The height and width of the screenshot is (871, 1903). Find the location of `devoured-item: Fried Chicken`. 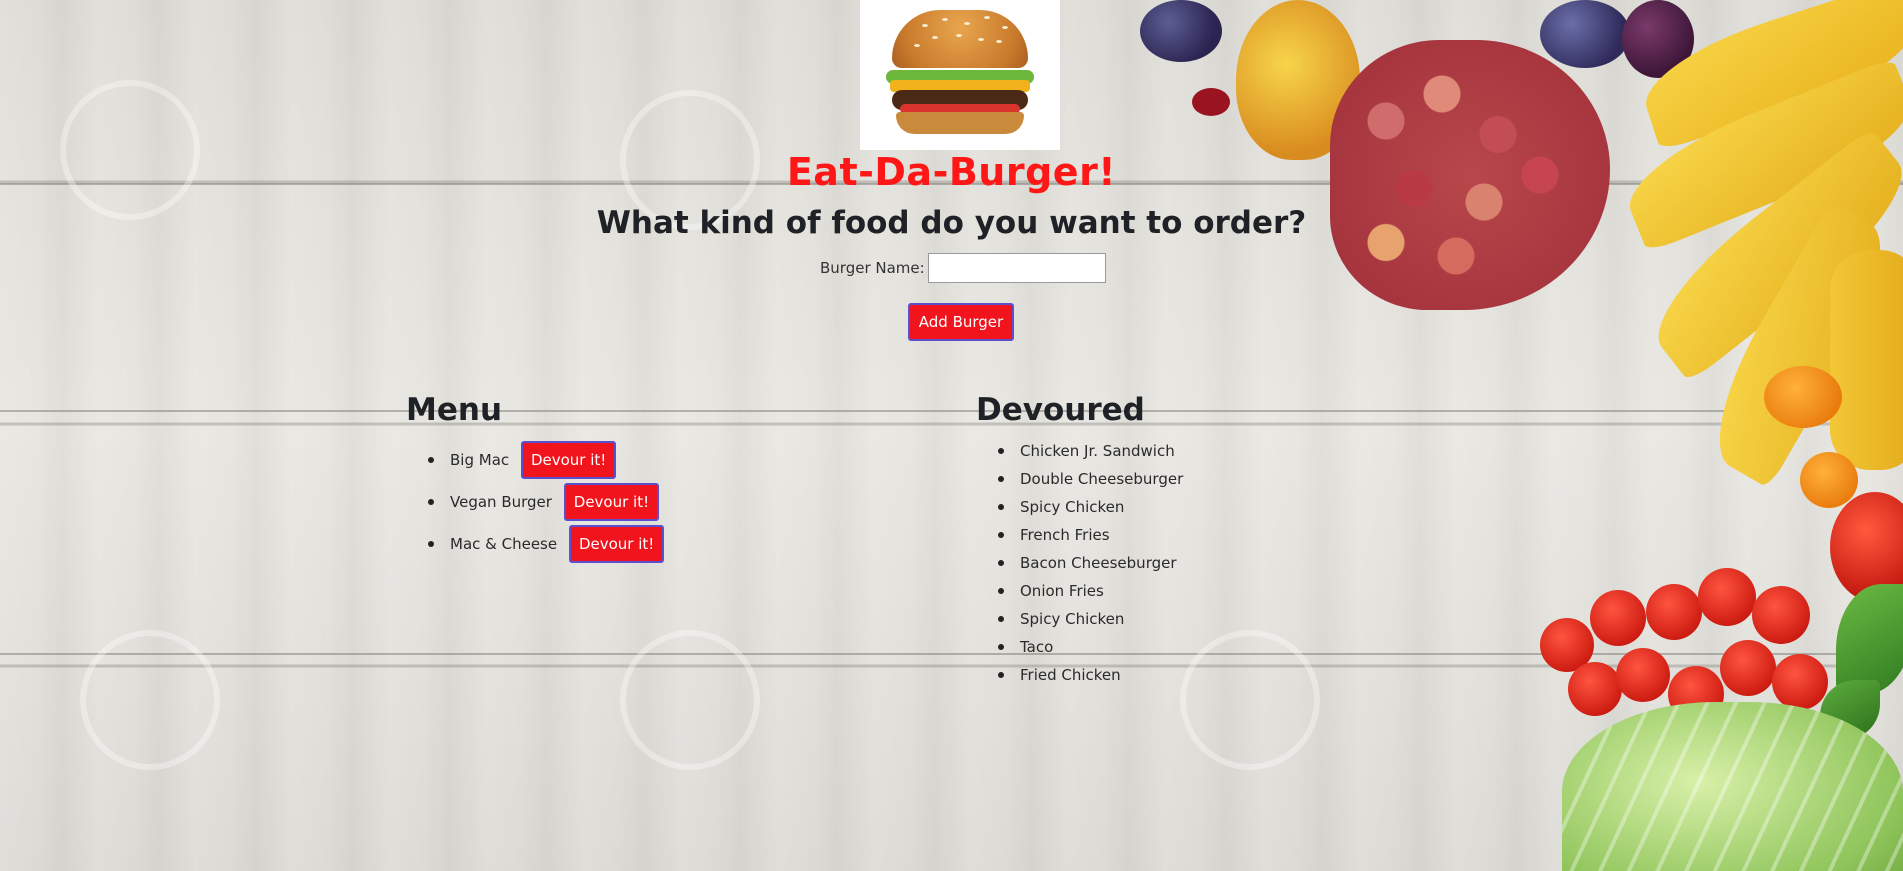

devoured-item: Fried Chicken is located at coordinates (1050, 675).